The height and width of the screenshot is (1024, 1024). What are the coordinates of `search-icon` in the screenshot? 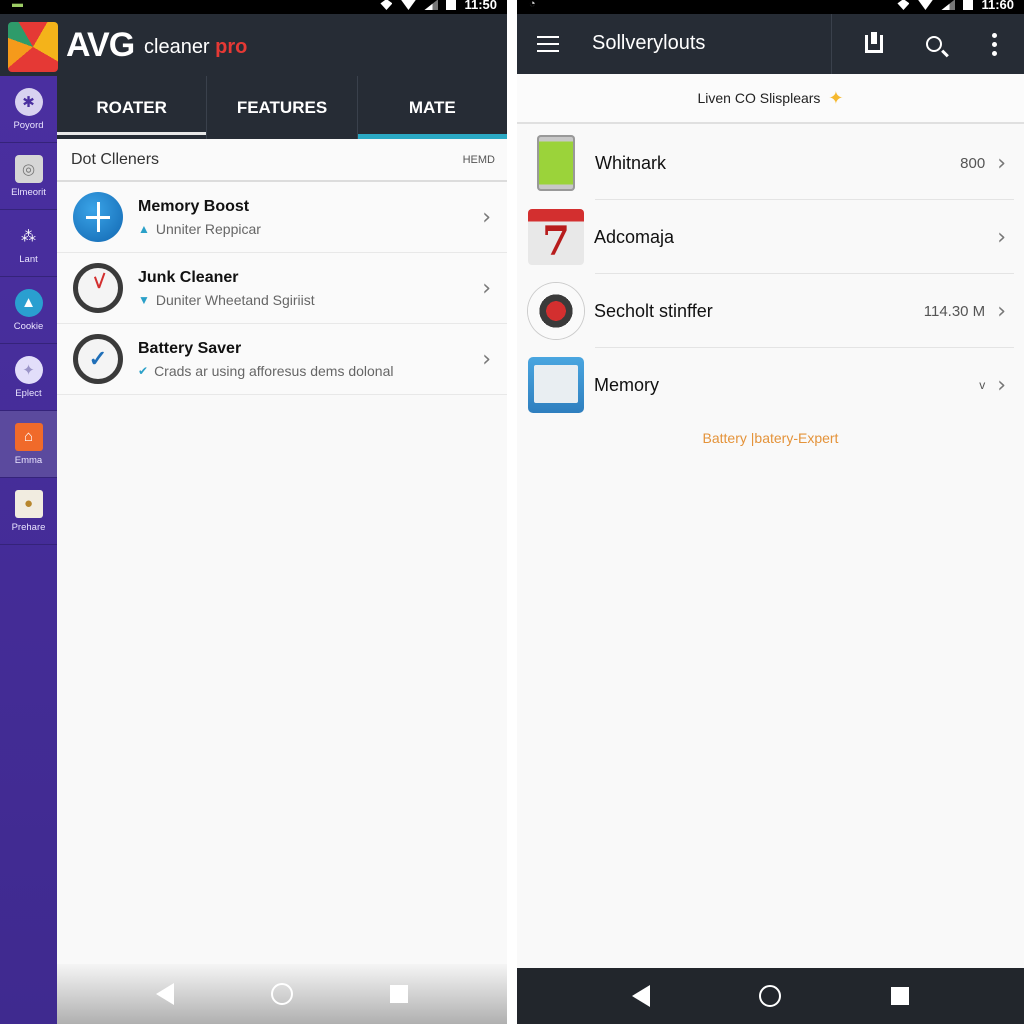 It's located at (934, 44).